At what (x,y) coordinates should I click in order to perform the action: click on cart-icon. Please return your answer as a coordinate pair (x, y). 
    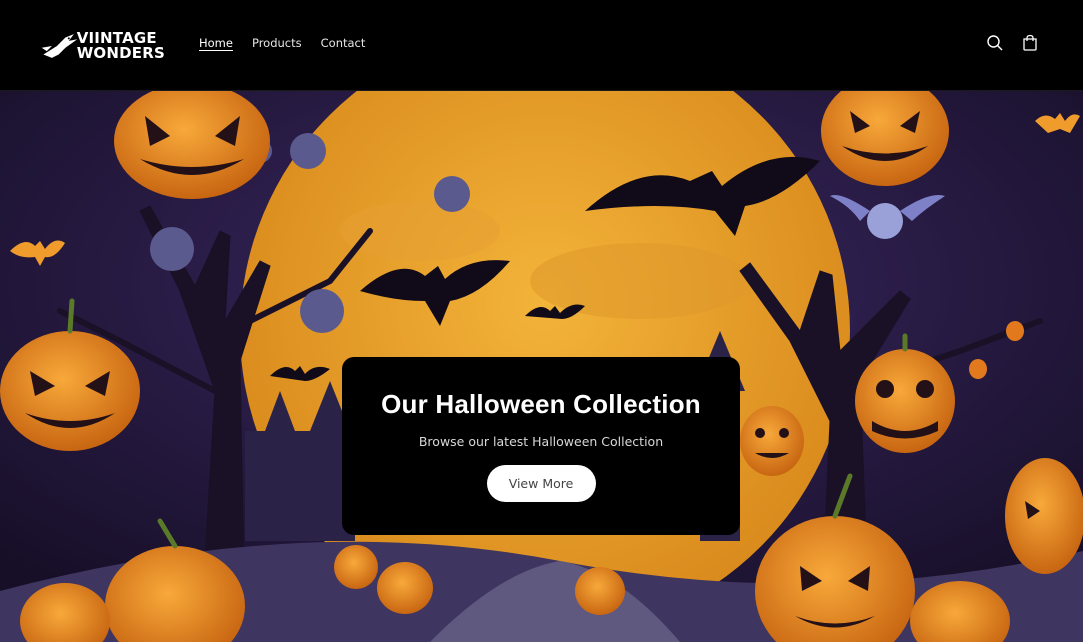
    Looking at the image, I should click on (1030, 43).